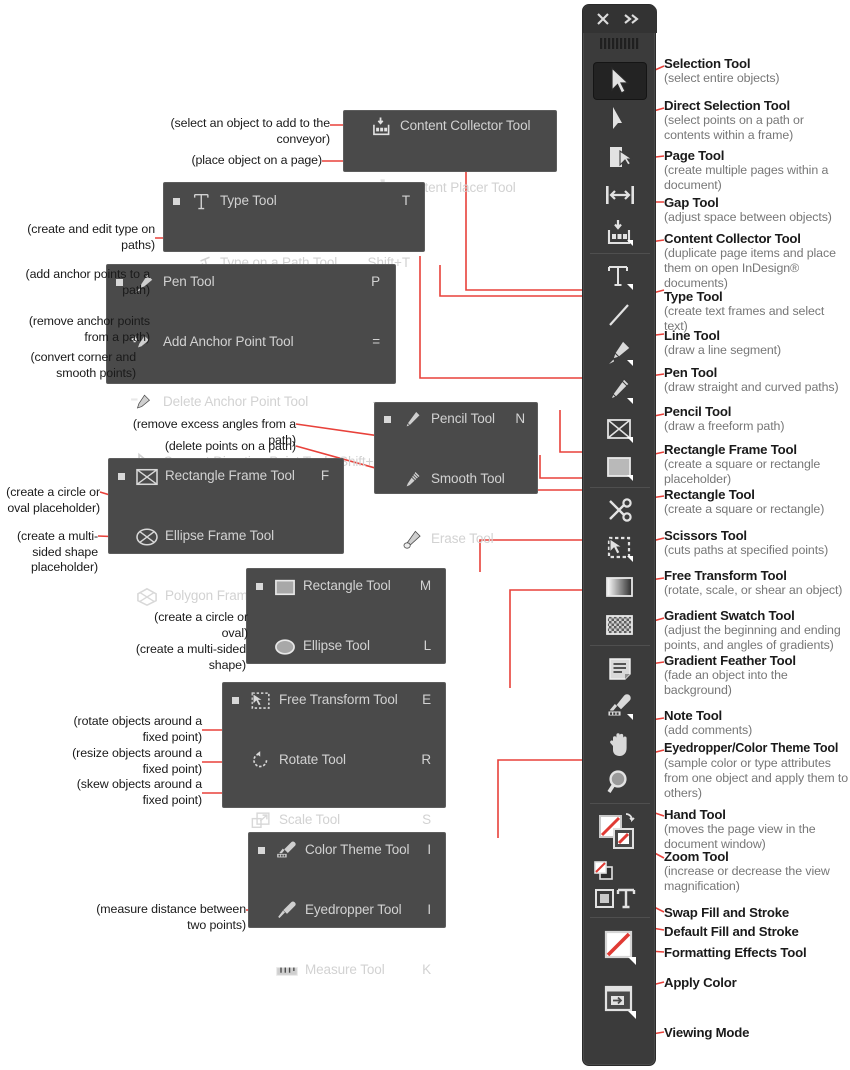 This screenshot has height=1070, width=850. What do you see at coordinates (620, 43) in the screenshot?
I see `drag-grip-icon` at bounding box center [620, 43].